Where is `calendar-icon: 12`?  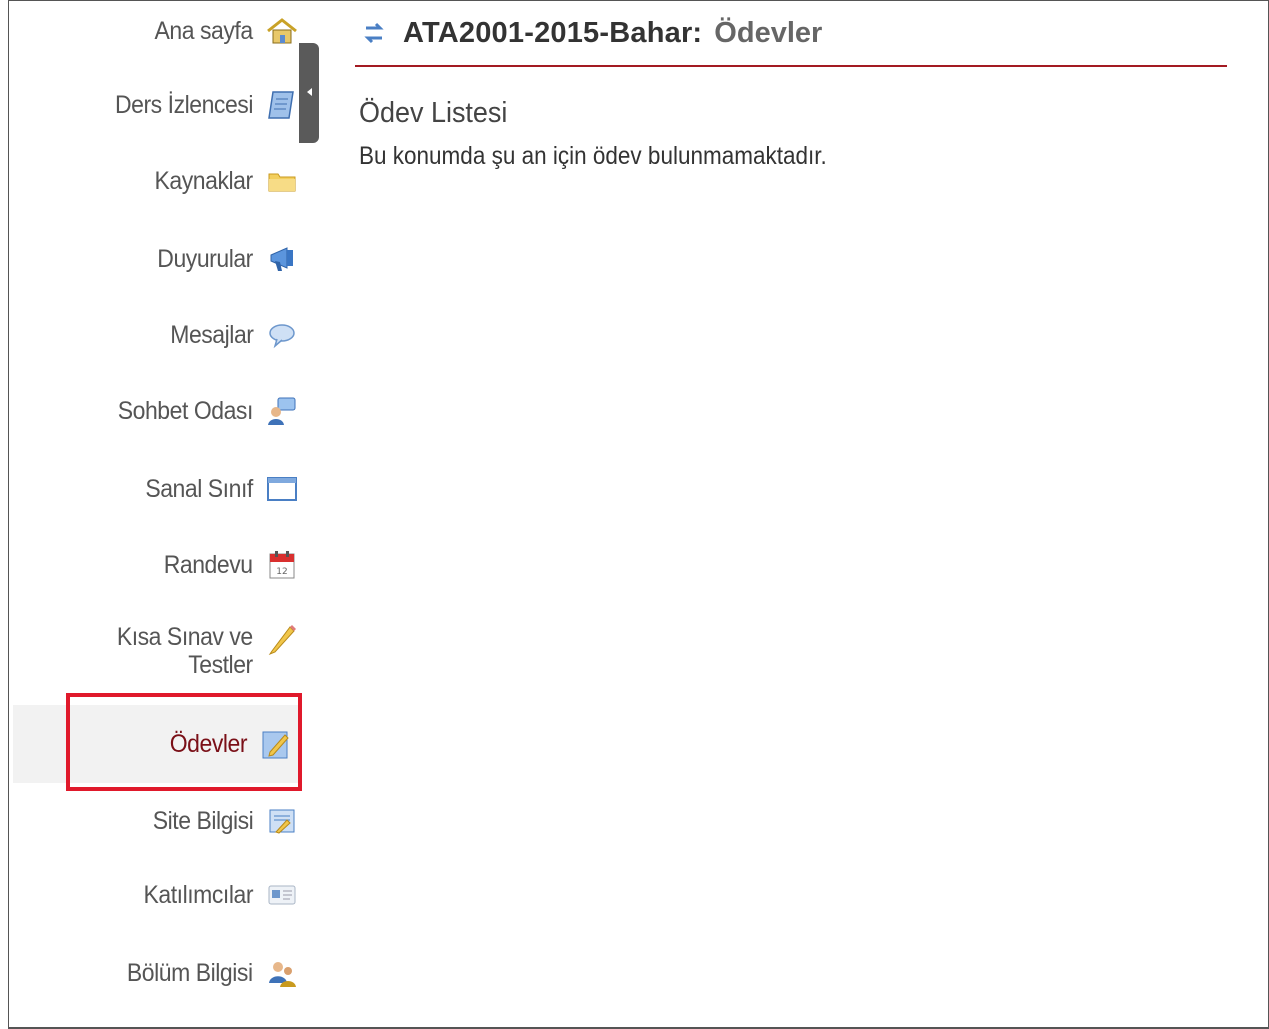
calendar-icon: 12 is located at coordinates (282, 565).